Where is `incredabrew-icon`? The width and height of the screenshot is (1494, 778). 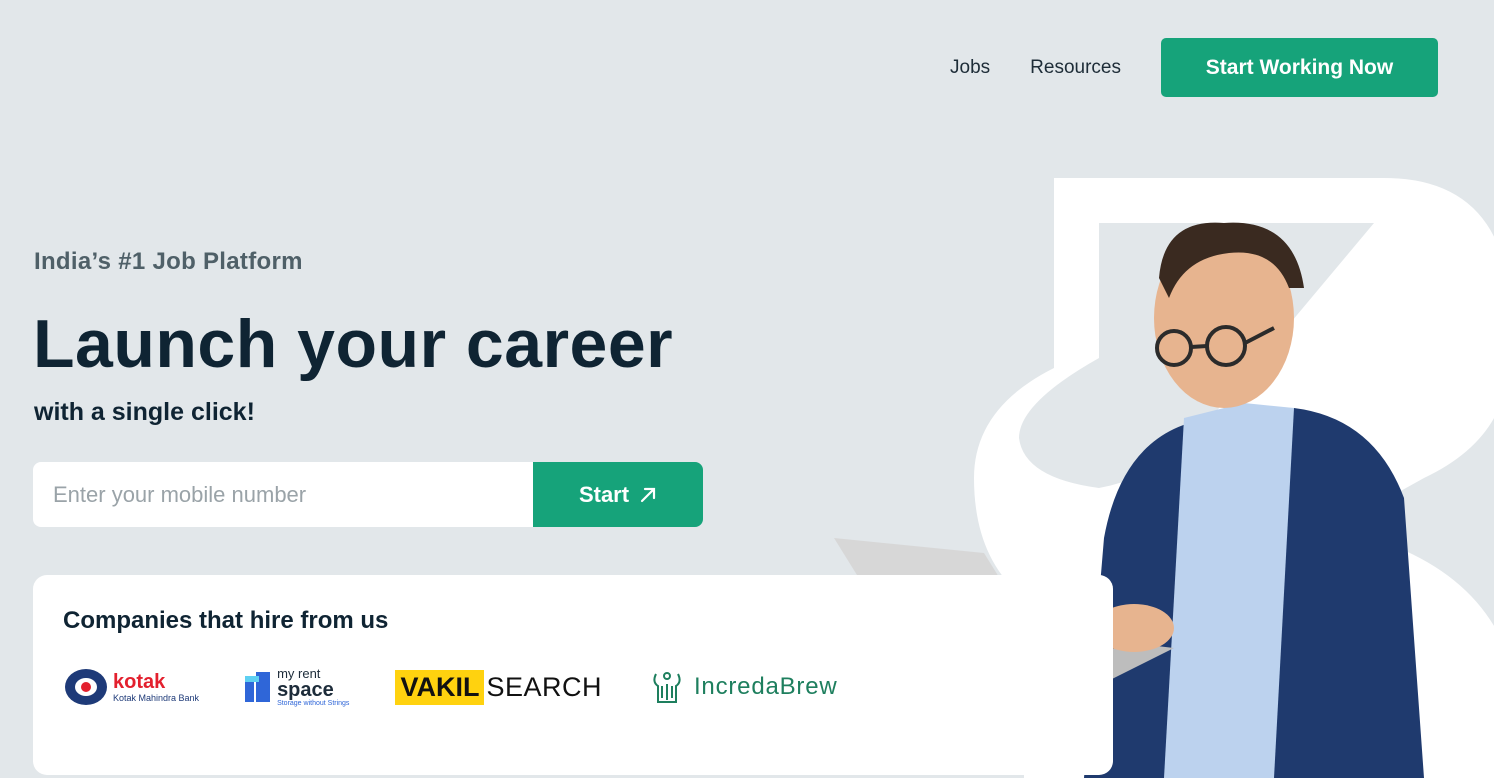 incredabrew-icon is located at coordinates (667, 687).